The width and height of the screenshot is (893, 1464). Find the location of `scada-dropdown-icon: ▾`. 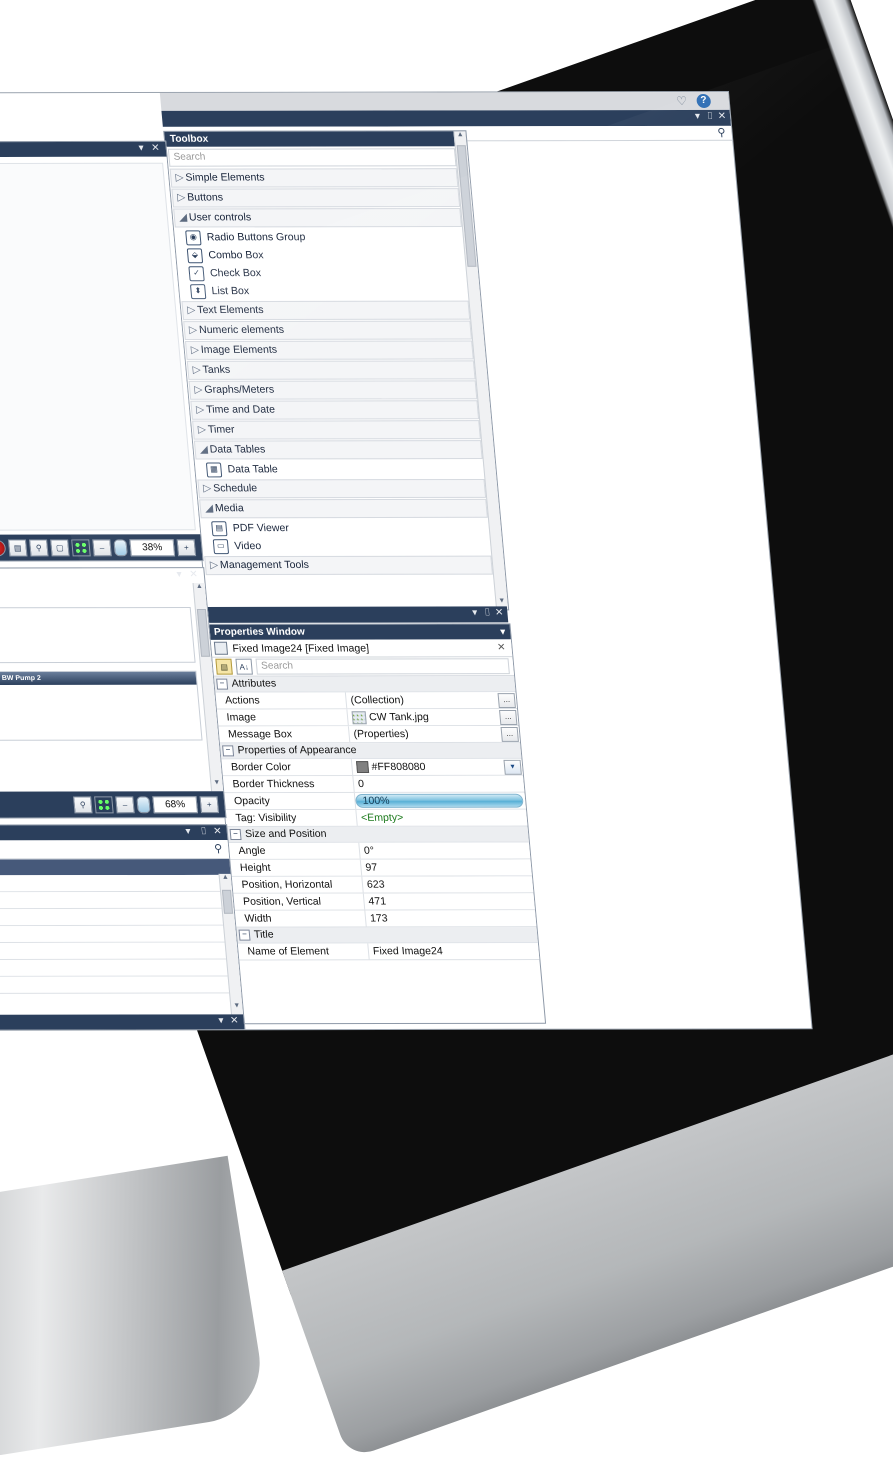

scada-dropdown-icon: ▾ is located at coordinates (141, 149).